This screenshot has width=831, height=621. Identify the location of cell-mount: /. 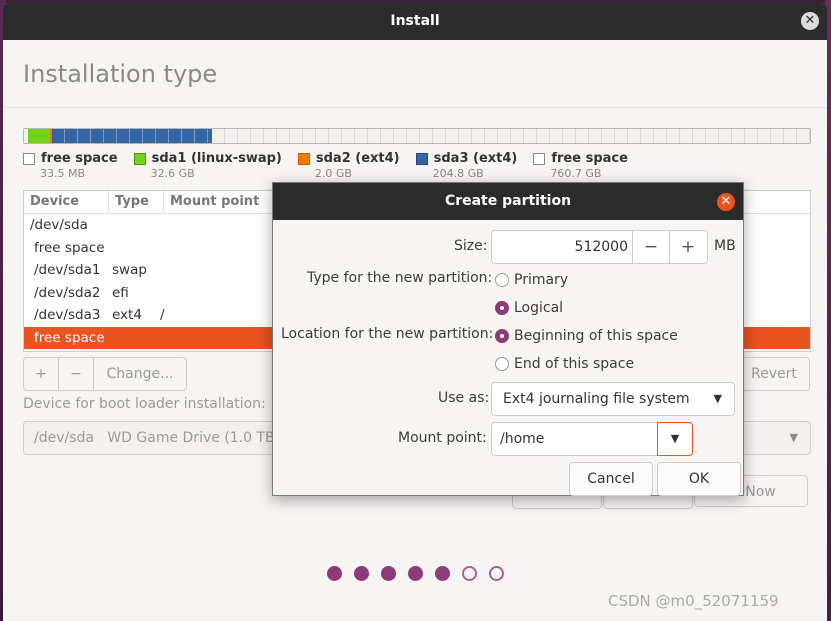
(162, 315).